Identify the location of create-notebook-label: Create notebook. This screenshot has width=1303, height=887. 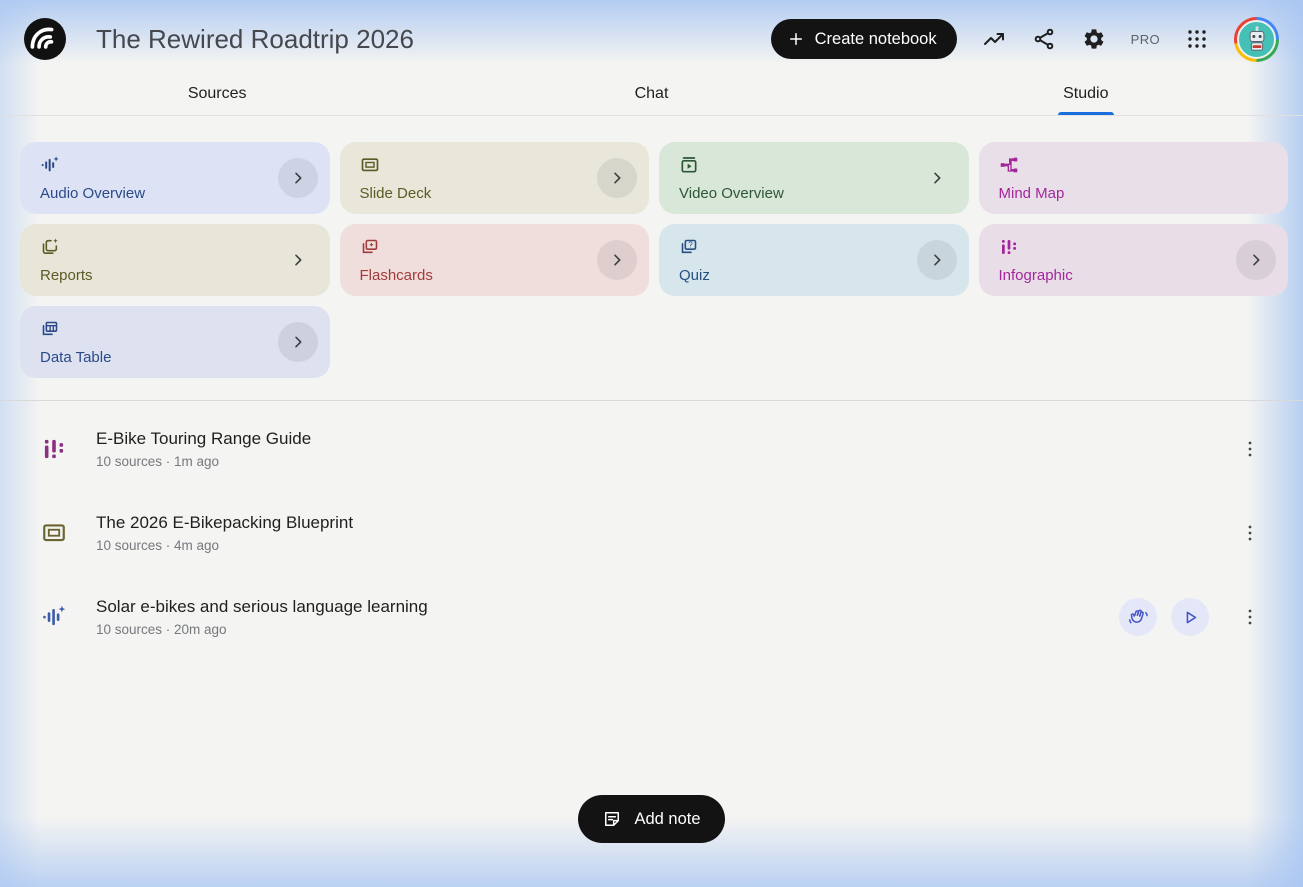
(875, 38).